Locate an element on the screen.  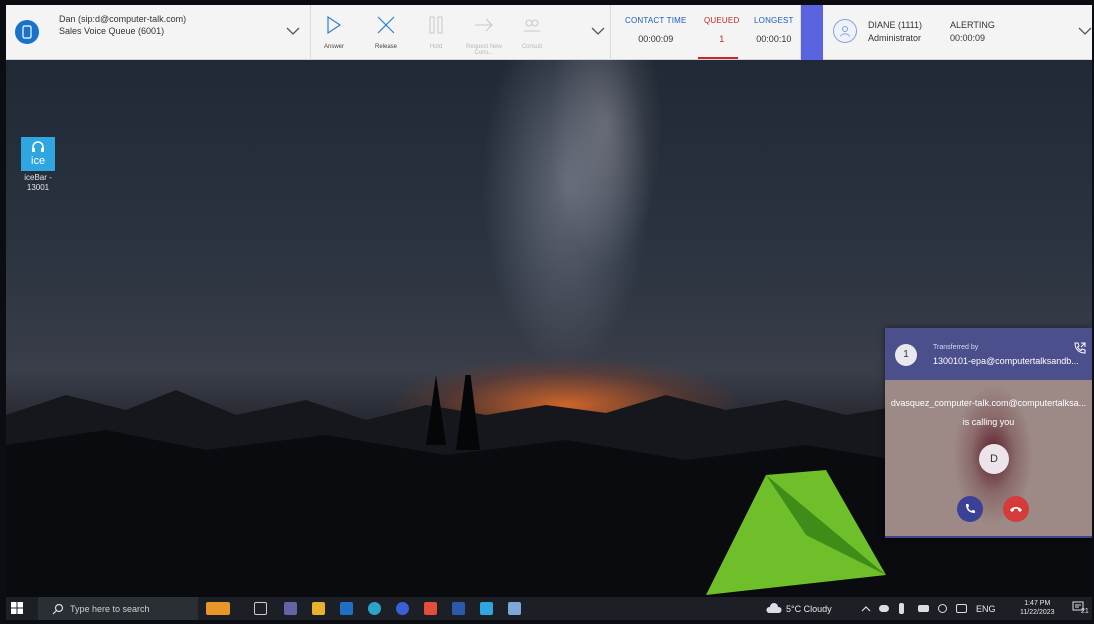
phone-icon is located at coordinates (970, 508).